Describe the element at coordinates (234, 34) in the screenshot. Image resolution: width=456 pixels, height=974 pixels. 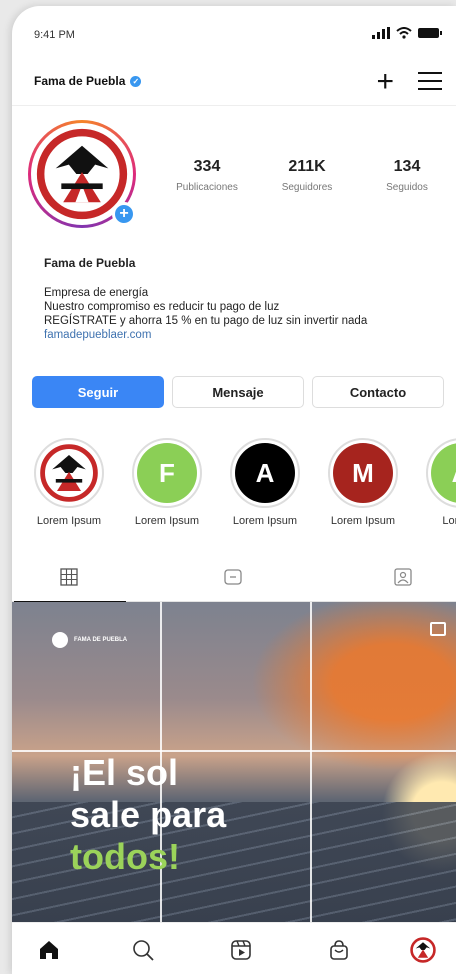
I see `status-bar: 9:41 PM` at that location.